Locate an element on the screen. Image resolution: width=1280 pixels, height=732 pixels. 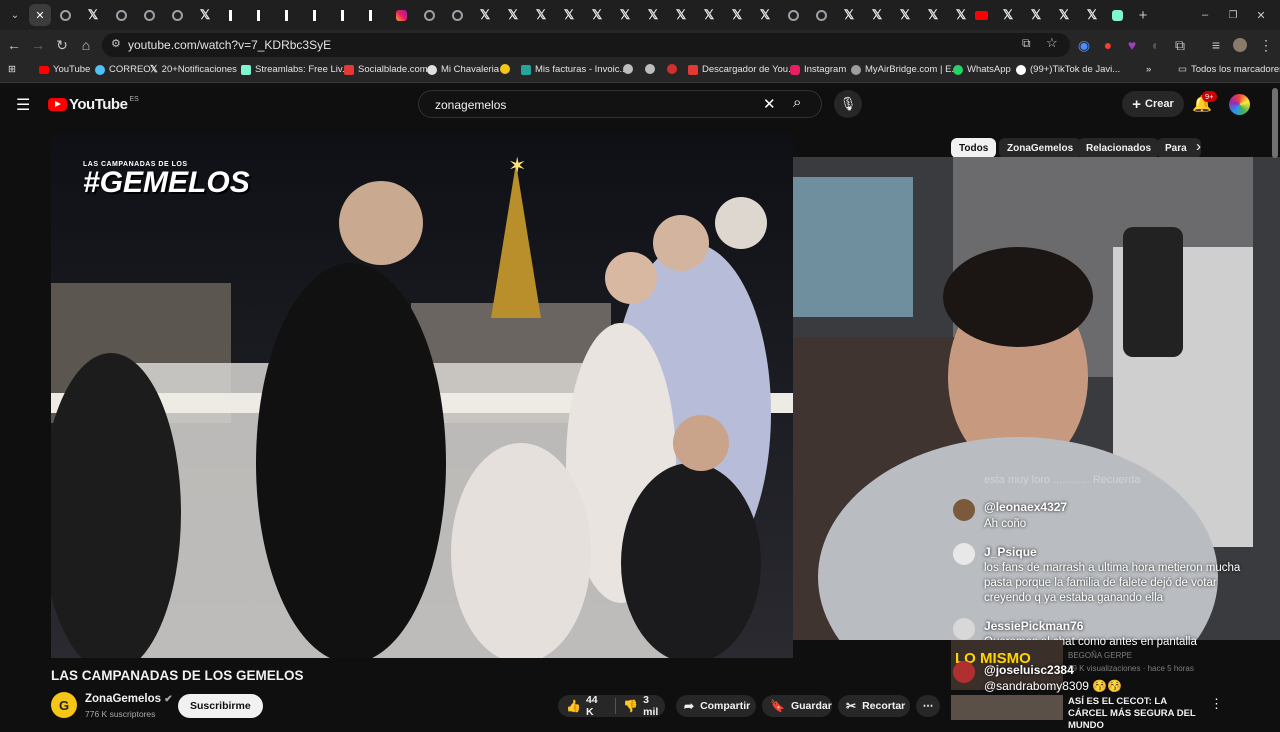
browser-menu-icon: ⋮ is located at coordinates (1266, 45).